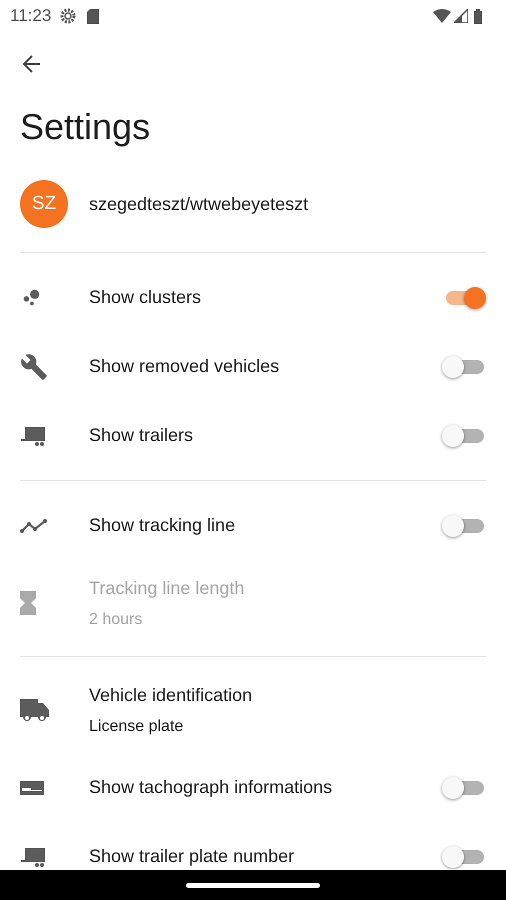  What do you see at coordinates (253, 885) in the screenshot?
I see `home-handle` at bounding box center [253, 885].